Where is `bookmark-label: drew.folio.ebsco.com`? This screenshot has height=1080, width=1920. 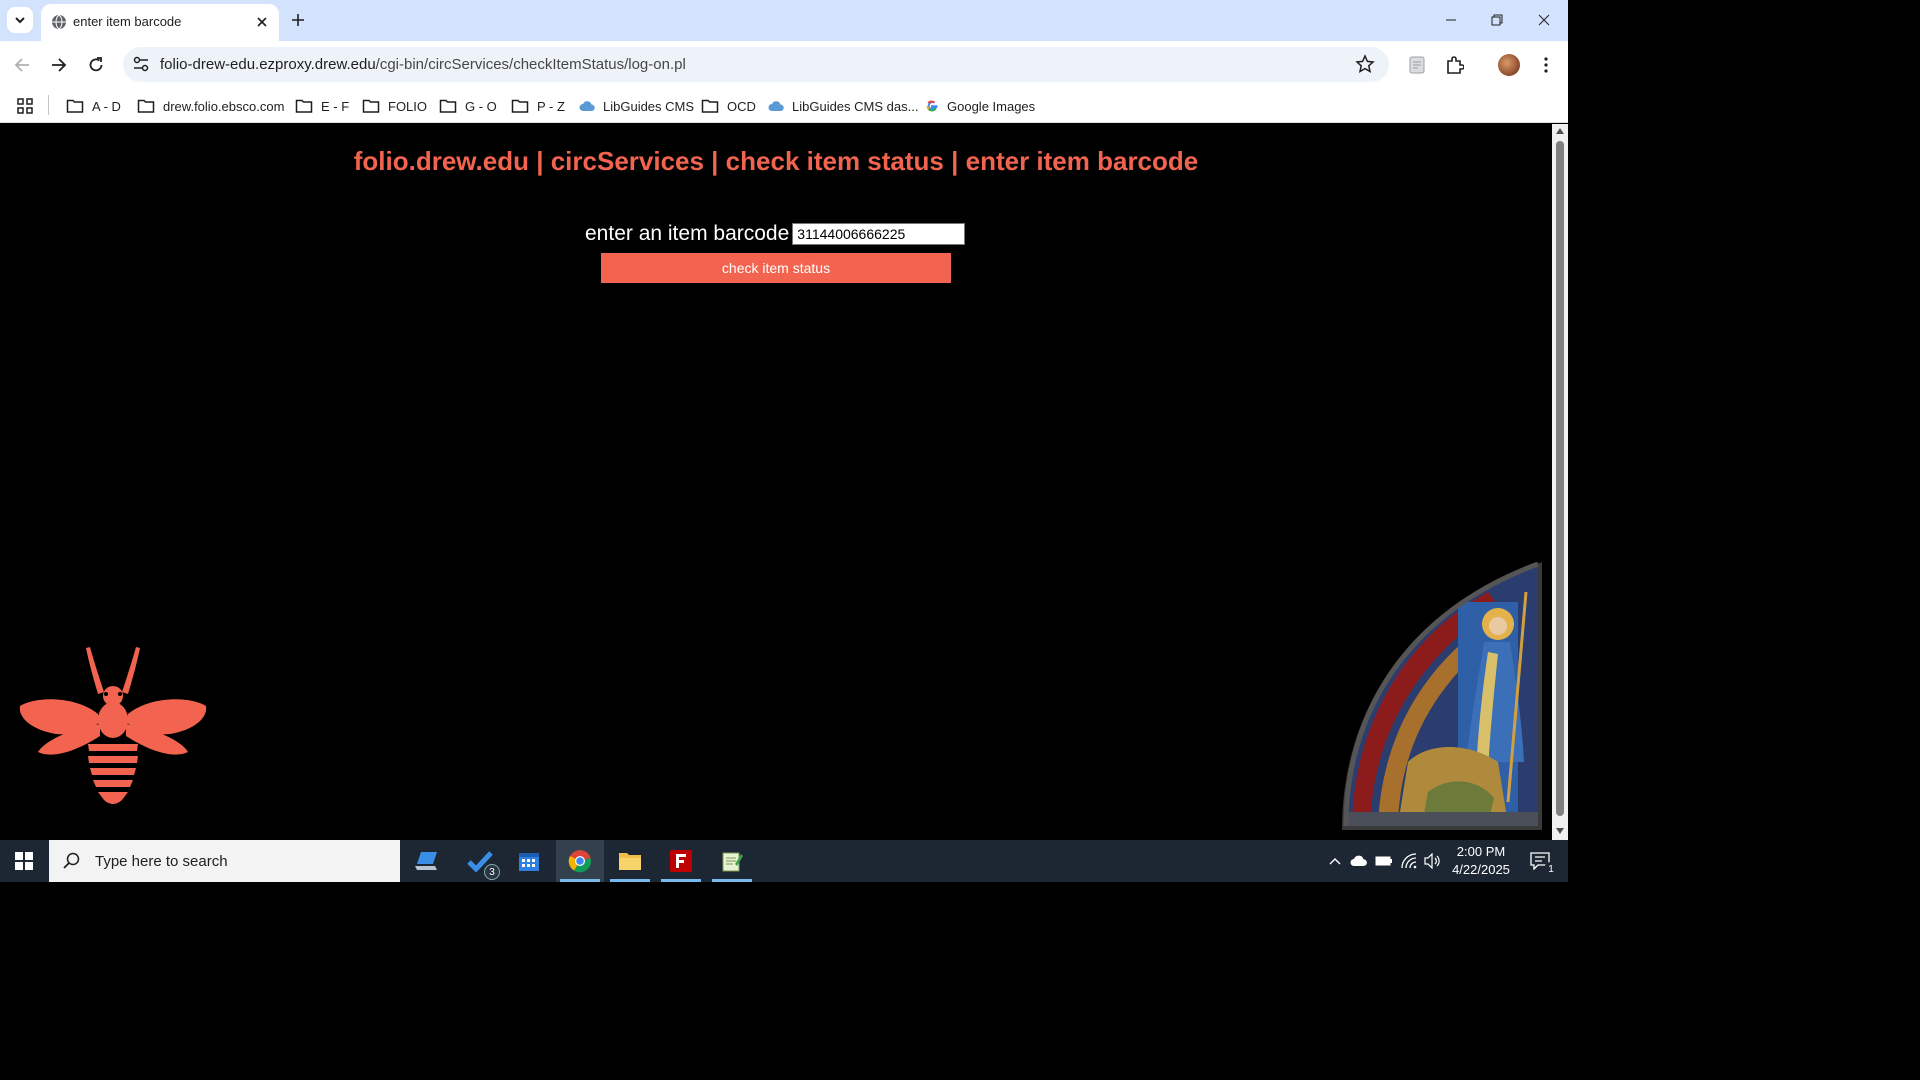
bookmark-label: drew.folio.ebsco.com is located at coordinates (224, 106).